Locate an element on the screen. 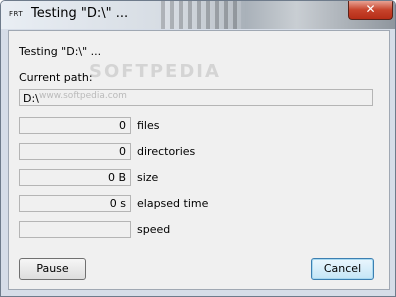 The image size is (396, 297). current-path-value: D:\ is located at coordinates (31, 98).